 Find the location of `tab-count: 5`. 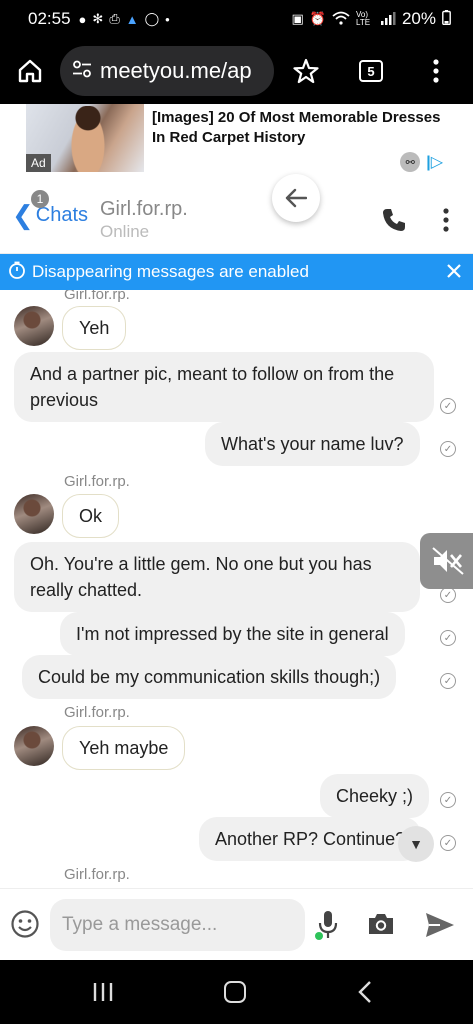

tab-count: 5 is located at coordinates (371, 71).